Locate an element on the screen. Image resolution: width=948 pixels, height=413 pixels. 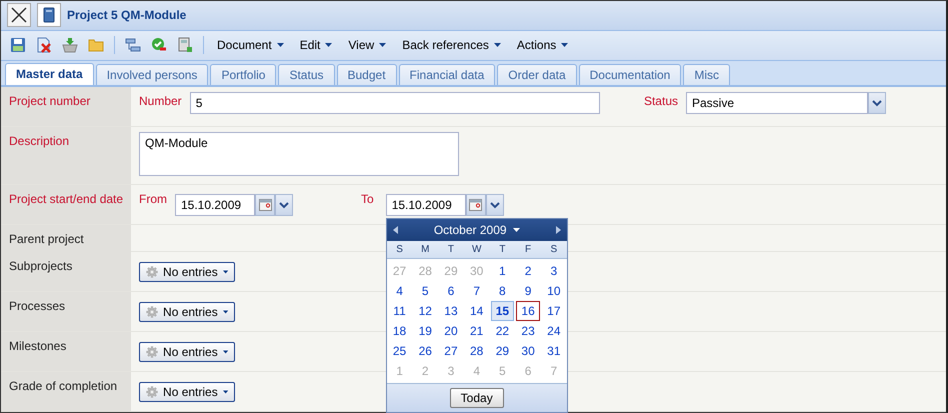
toolbar-menu: Actions is located at coordinates (542, 45).